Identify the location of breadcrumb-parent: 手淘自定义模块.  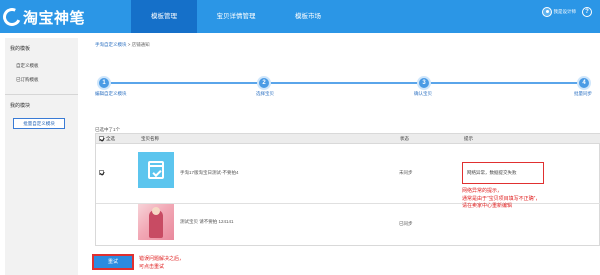
(111, 44).